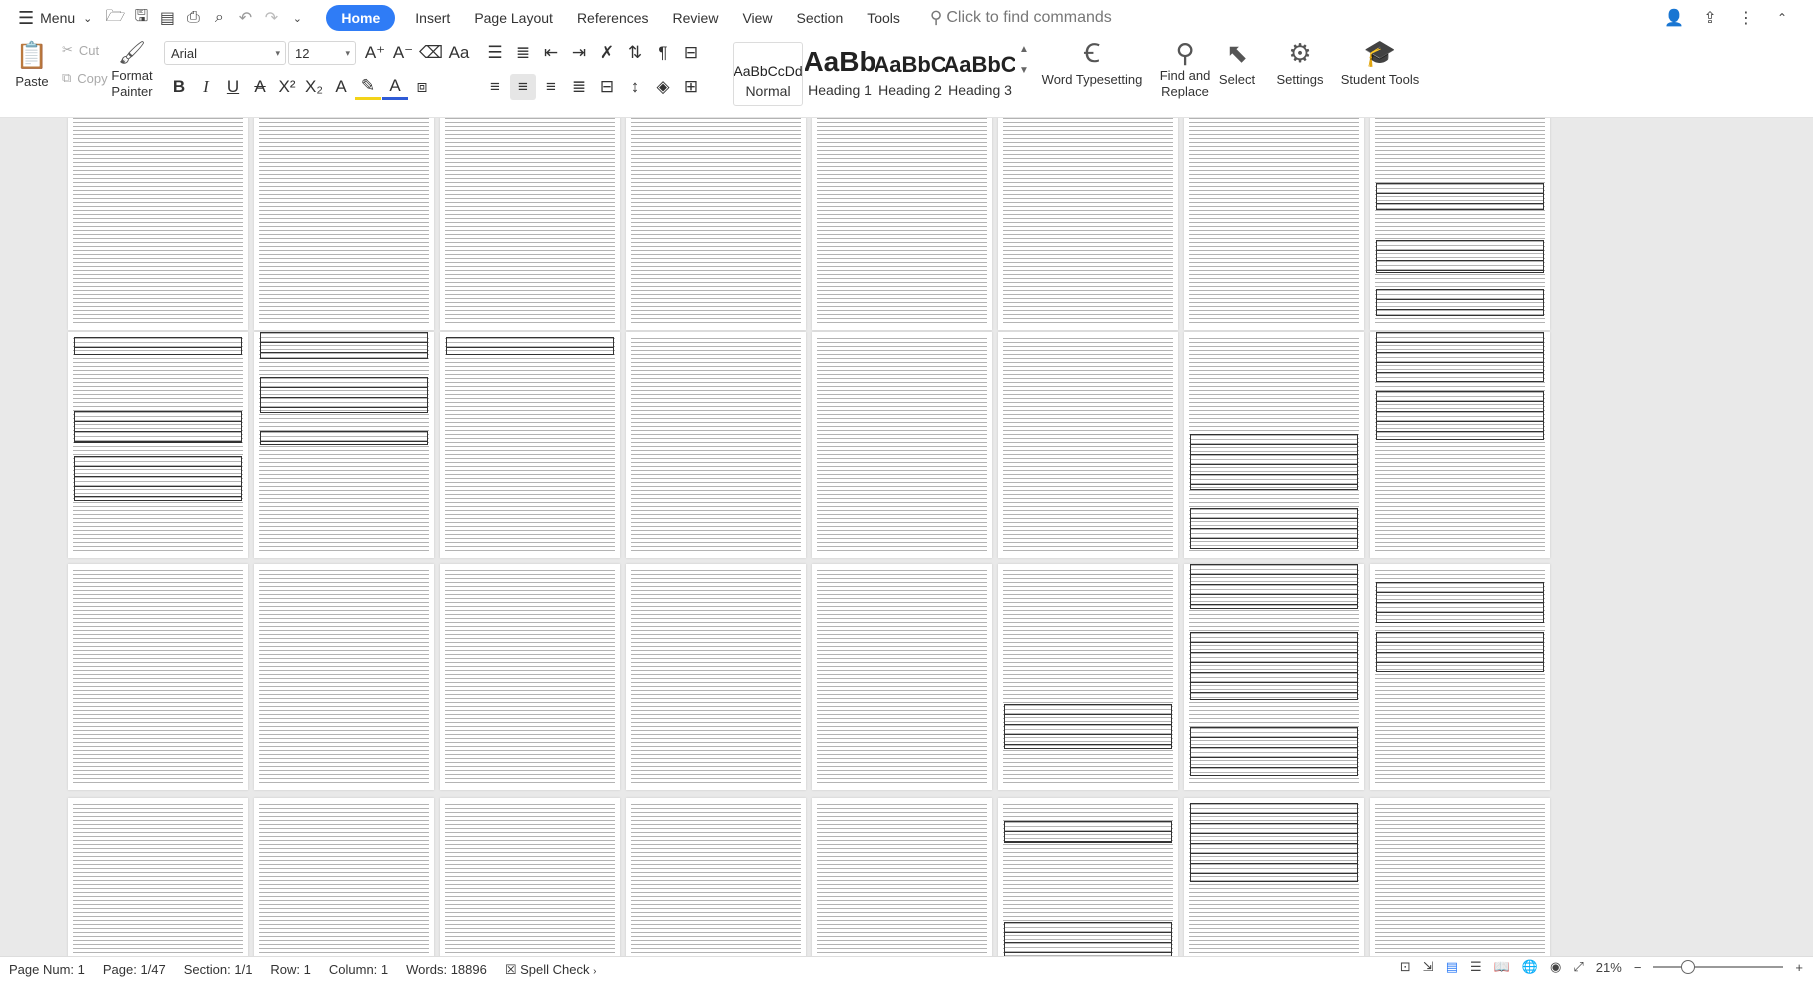 The image size is (1813, 982). I want to click on student-tools-button: 🎓 Student Tools, so click(1380, 63).